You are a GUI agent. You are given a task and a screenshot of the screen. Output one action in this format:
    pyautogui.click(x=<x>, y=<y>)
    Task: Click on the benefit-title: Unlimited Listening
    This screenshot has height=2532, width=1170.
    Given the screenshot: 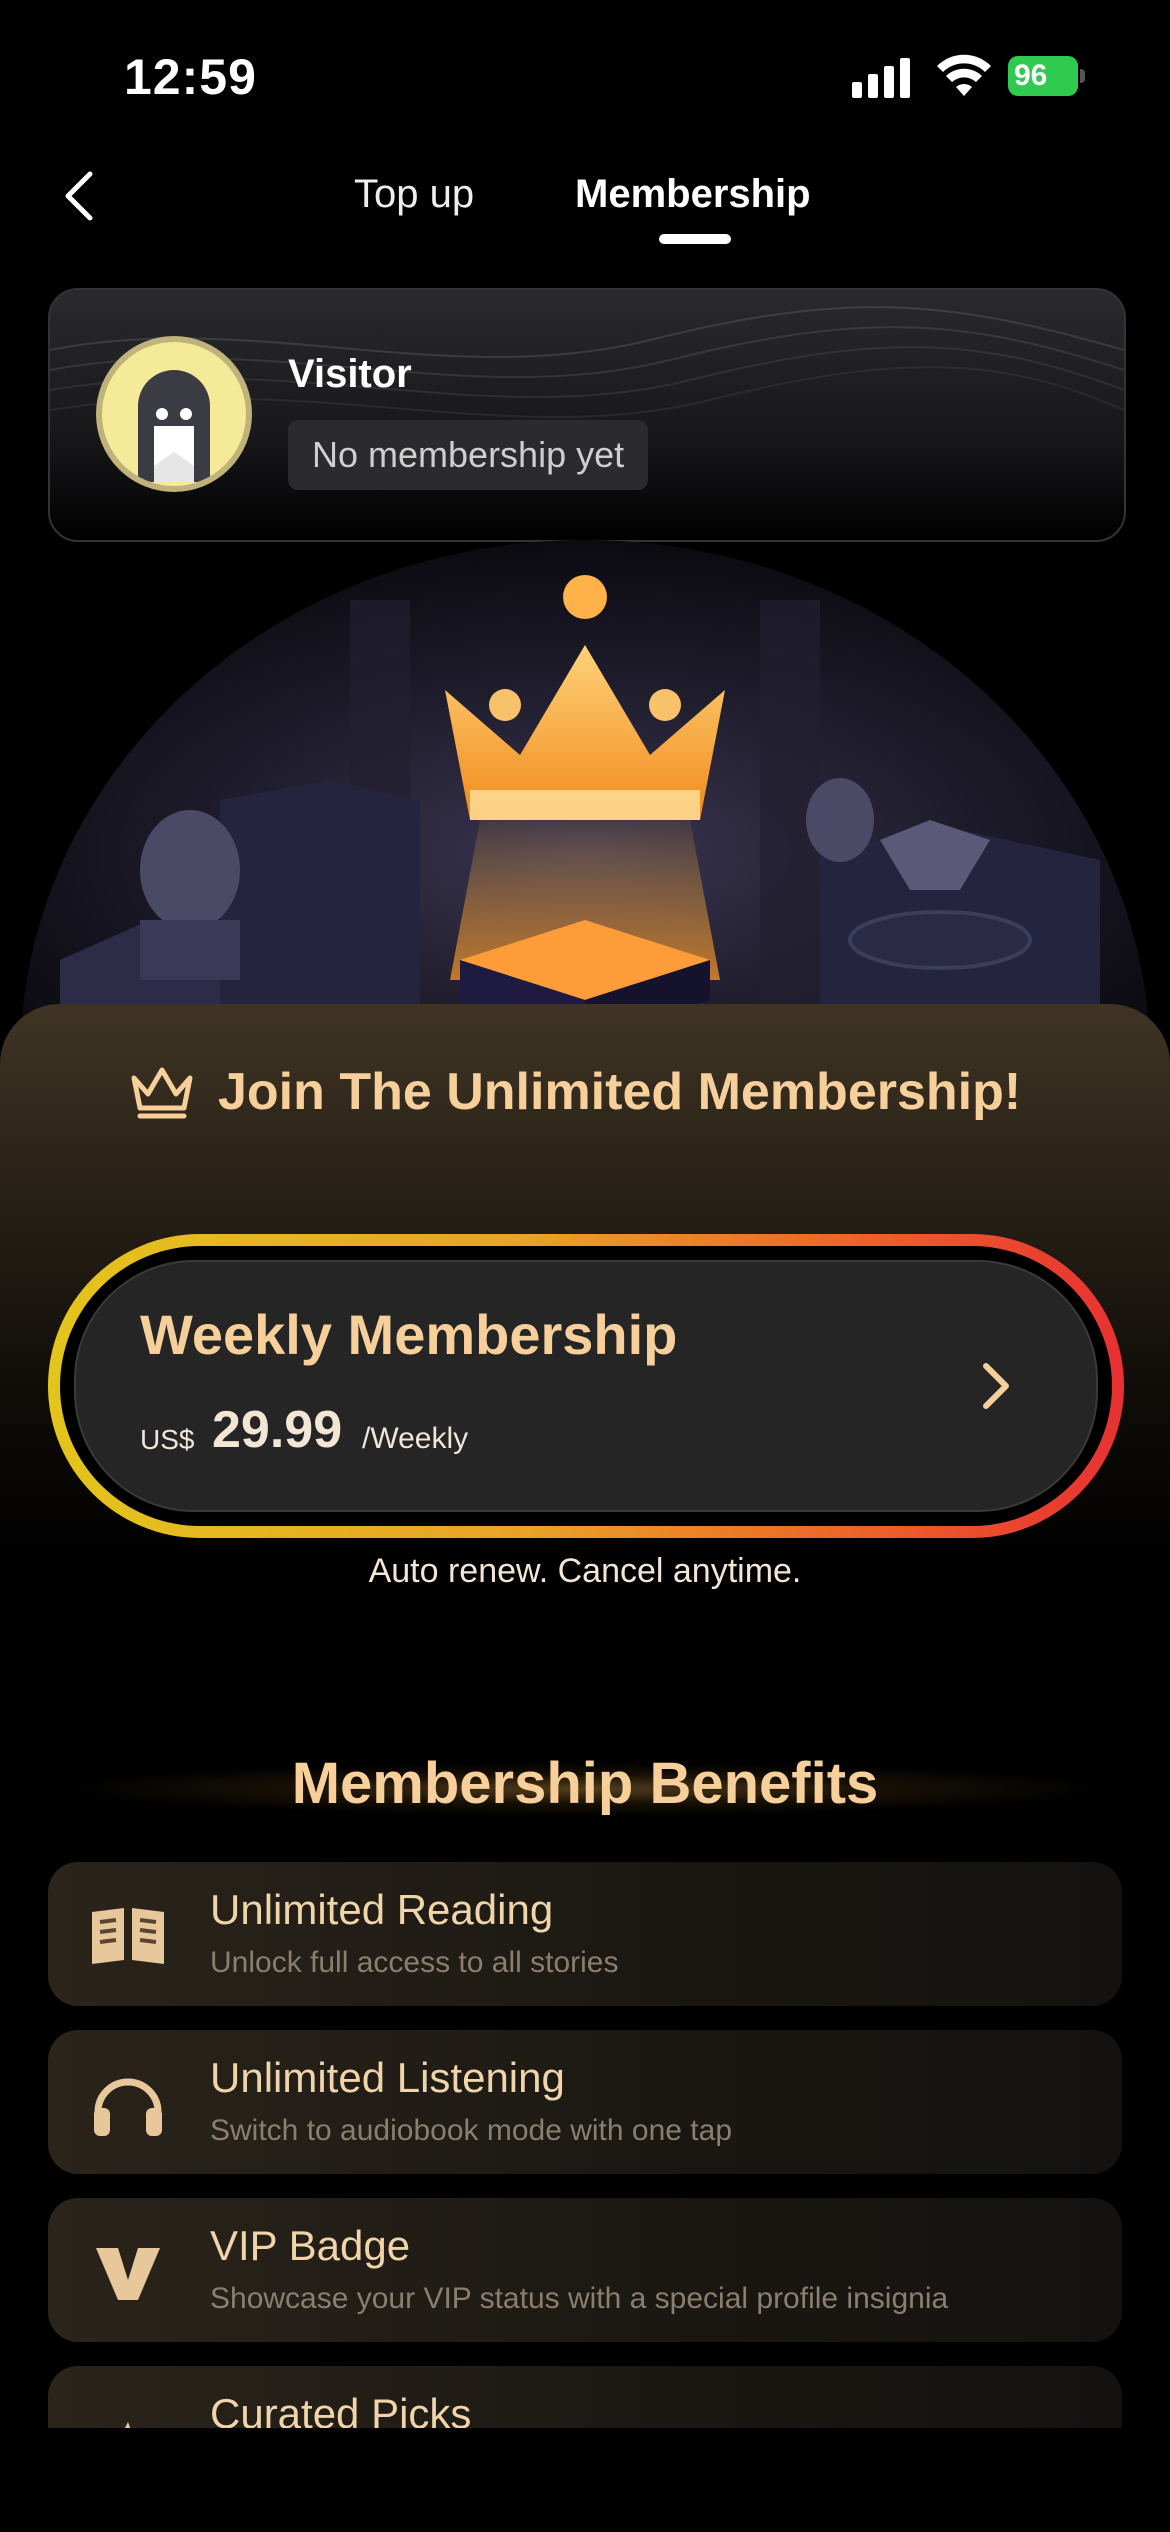 What is the action you would take?
    pyautogui.click(x=387, y=2077)
    